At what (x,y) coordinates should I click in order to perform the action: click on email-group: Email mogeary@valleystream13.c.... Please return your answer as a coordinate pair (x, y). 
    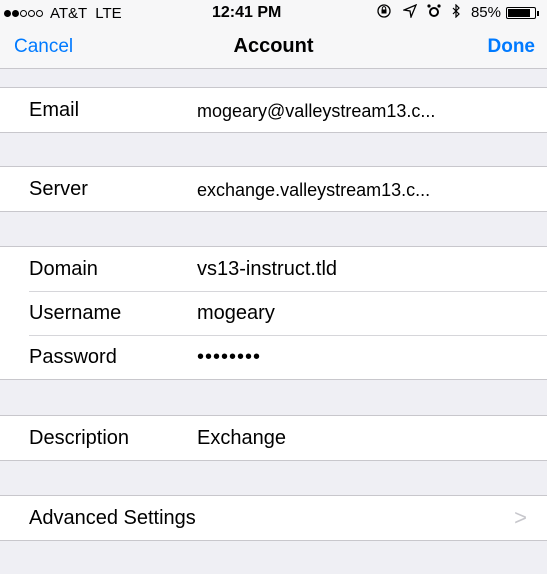
    Looking at the image, I should click on (273, 110).